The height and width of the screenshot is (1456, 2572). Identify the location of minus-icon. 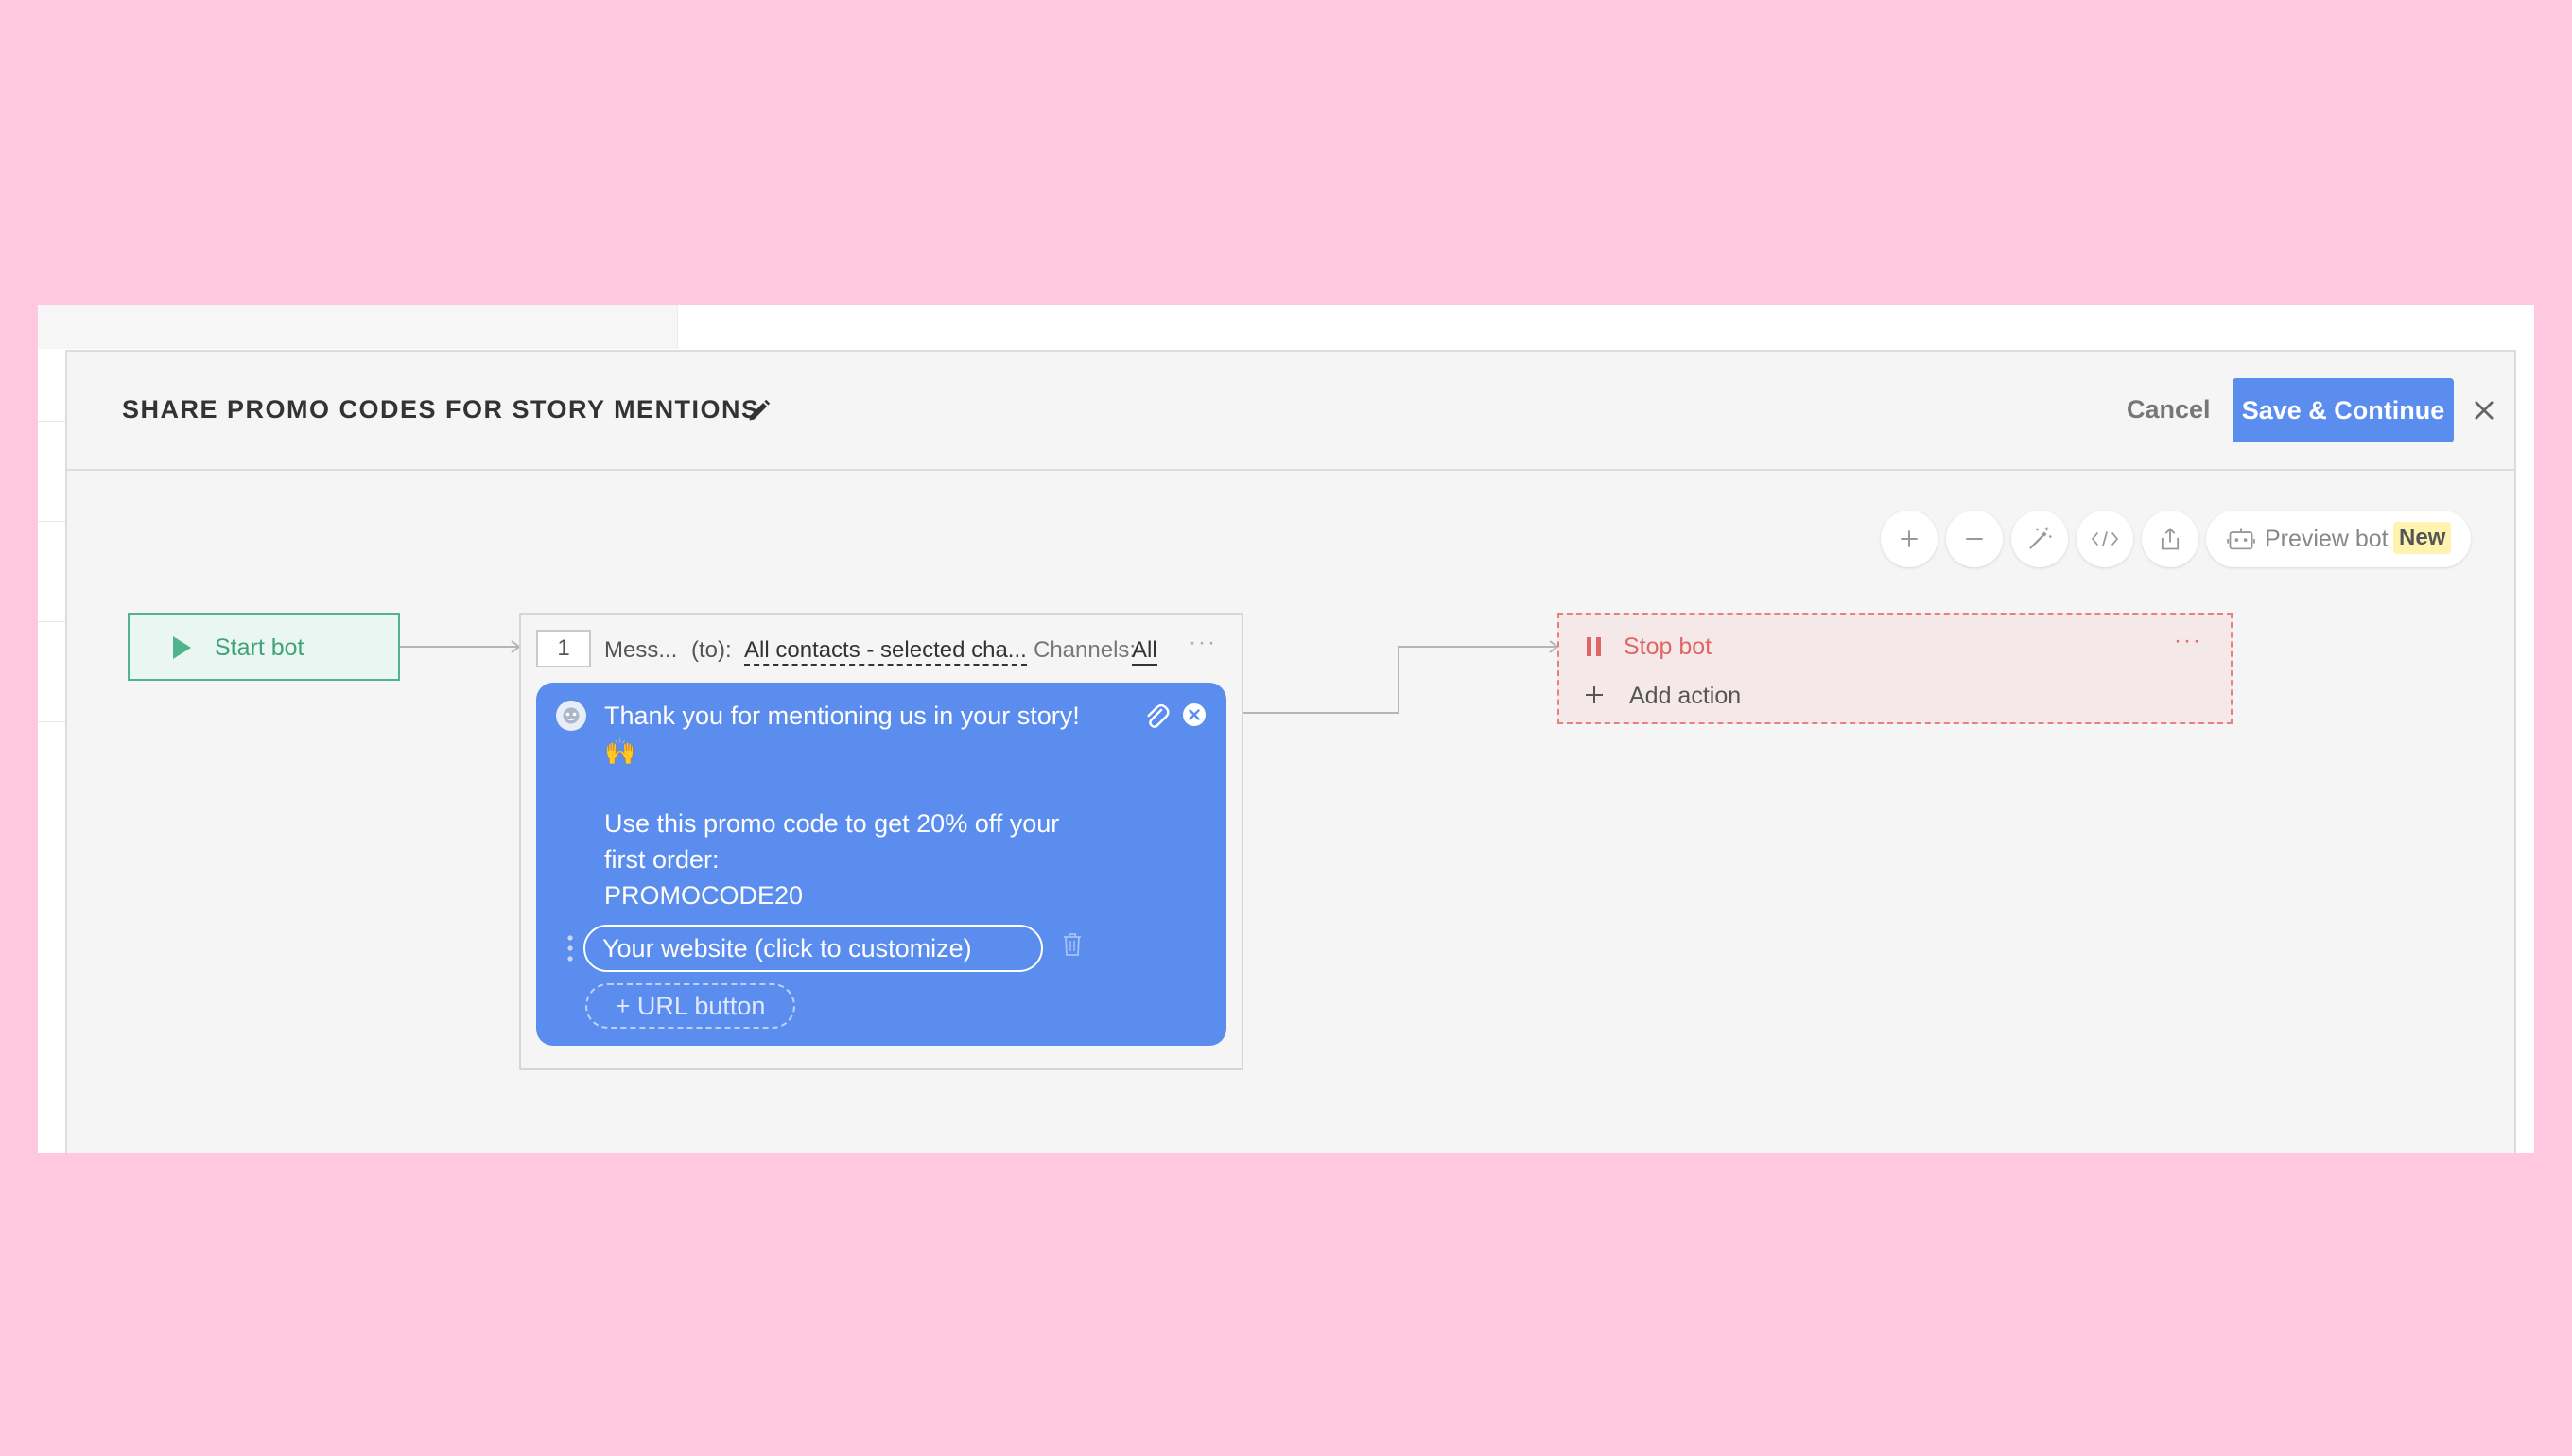
(1974, 539).